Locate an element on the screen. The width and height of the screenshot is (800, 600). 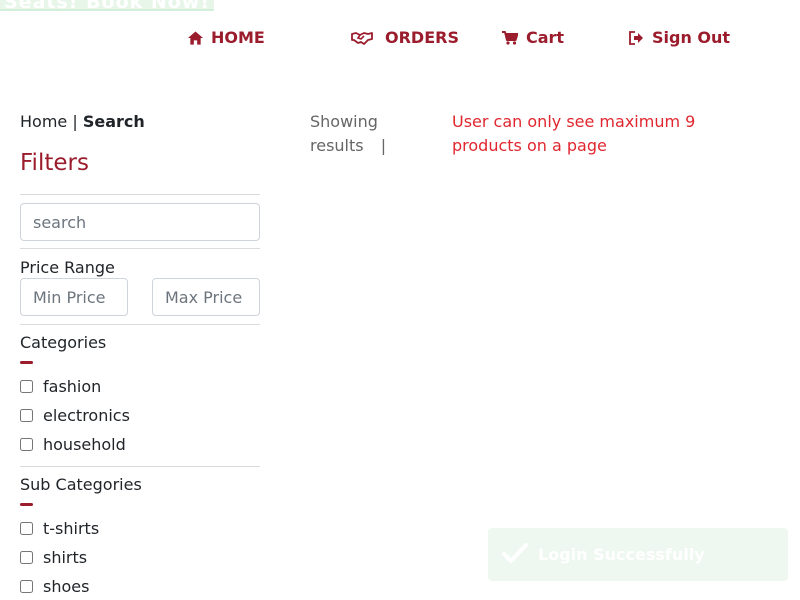
nav-cart-link: Cart is located at coordinates (533, 37).